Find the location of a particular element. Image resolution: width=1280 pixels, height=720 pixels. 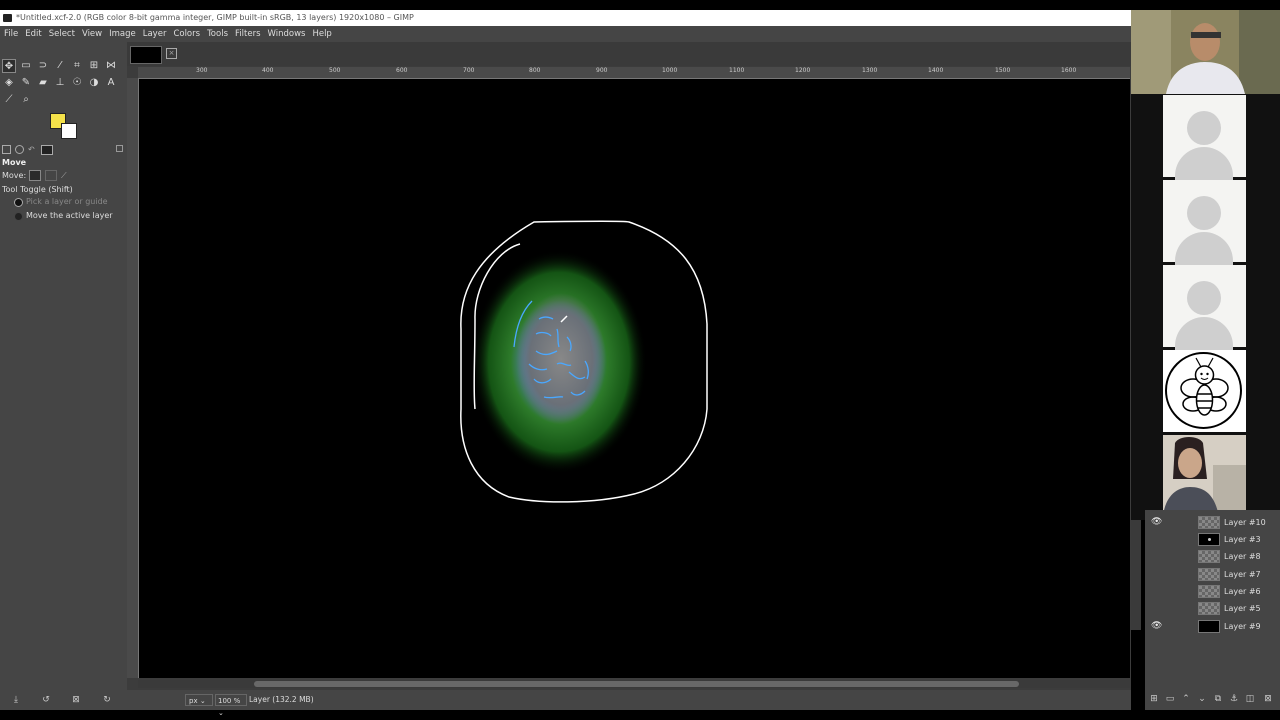

toolbox-panel is located at coordinates (63, 376).